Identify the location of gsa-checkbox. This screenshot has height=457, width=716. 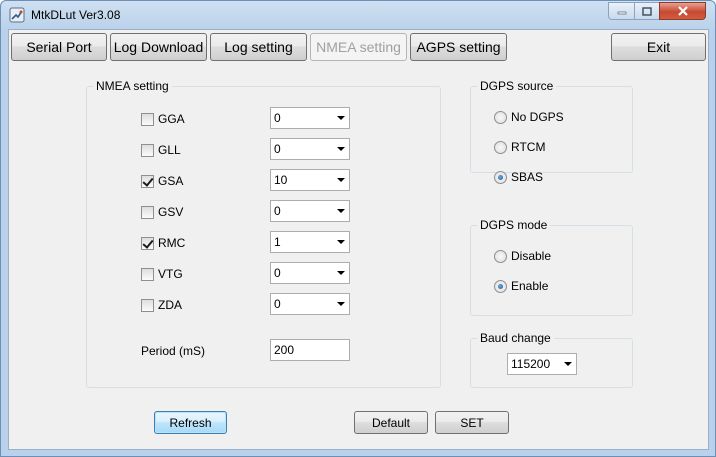
(147, 181).